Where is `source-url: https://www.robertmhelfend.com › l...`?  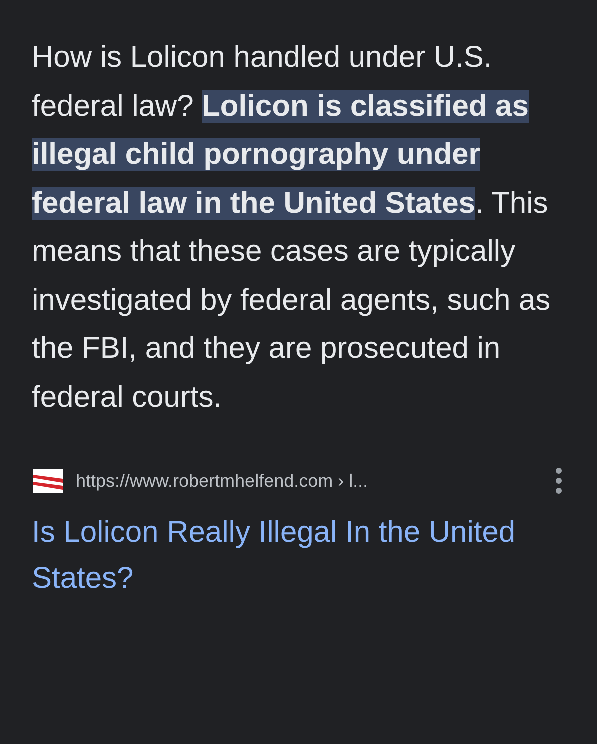 source-url: https://www.robertmhelfend.com › l... is located at coordinates (315, 481).